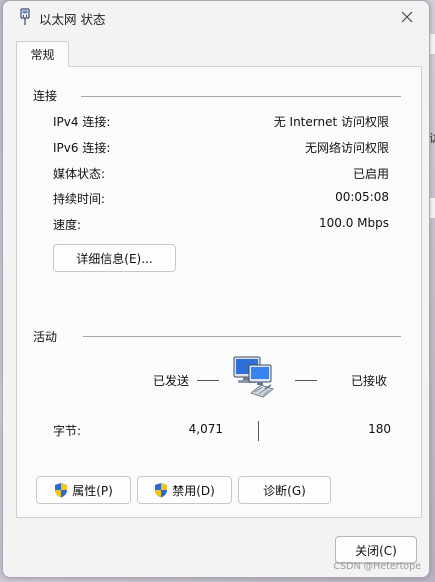  What do you see at coordinates (255, 378) in the screenshot?
I see `network-computers-icon` at bounding box center [255, 378].